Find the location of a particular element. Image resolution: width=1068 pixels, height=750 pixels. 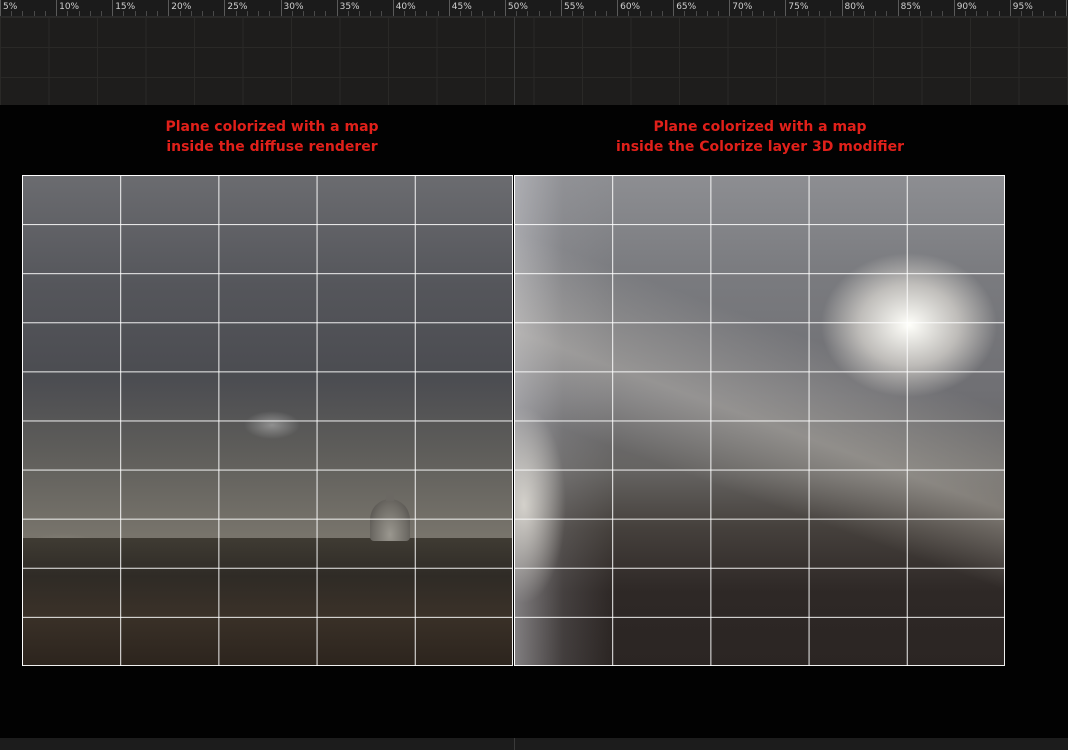

ruler-label: 70% is located at coordinates (742, 7).